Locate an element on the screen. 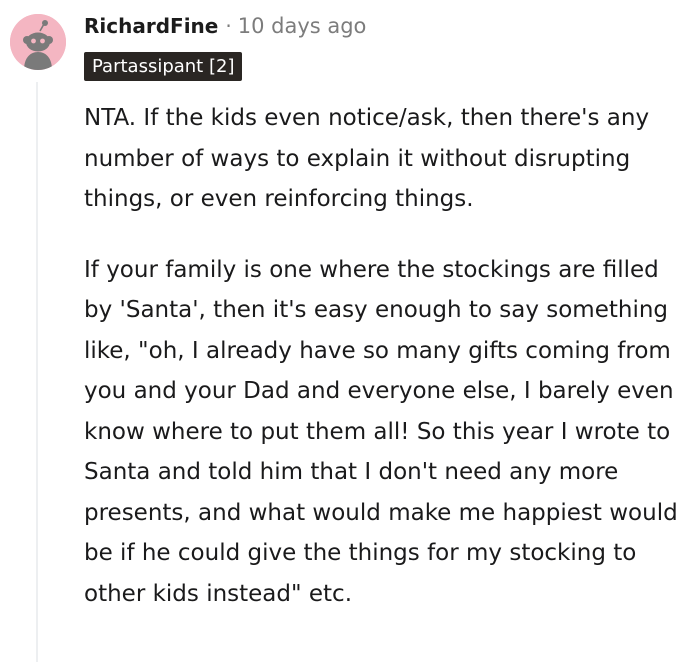 The image size is (700, 662). user-flair: Partassipant [2] is located at coordinates (163, 66).